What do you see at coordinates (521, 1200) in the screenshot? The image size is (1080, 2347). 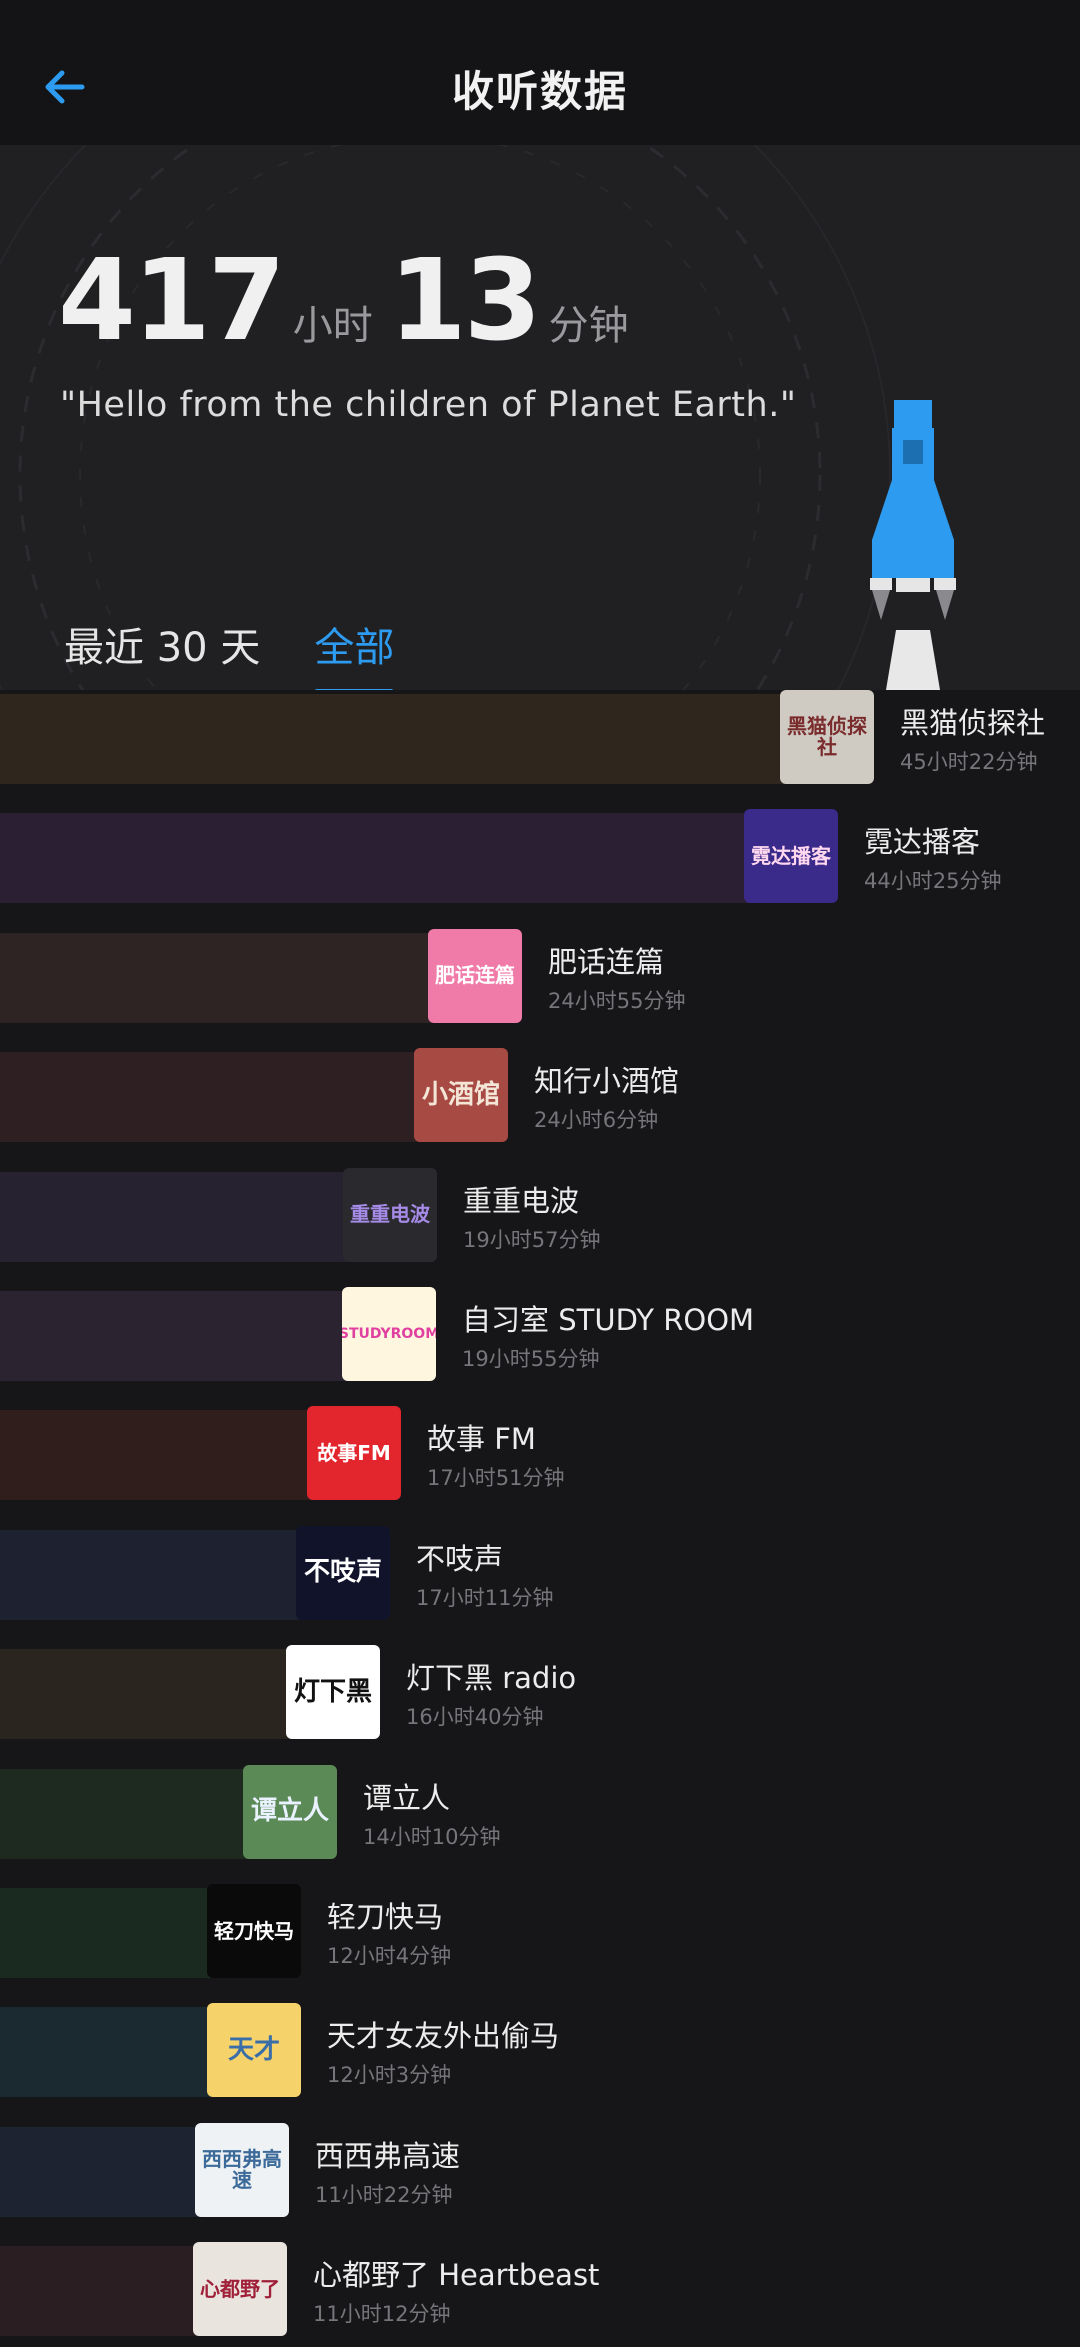 I see `podcast-name: 重重电波` at bounding box center [521, 1200].